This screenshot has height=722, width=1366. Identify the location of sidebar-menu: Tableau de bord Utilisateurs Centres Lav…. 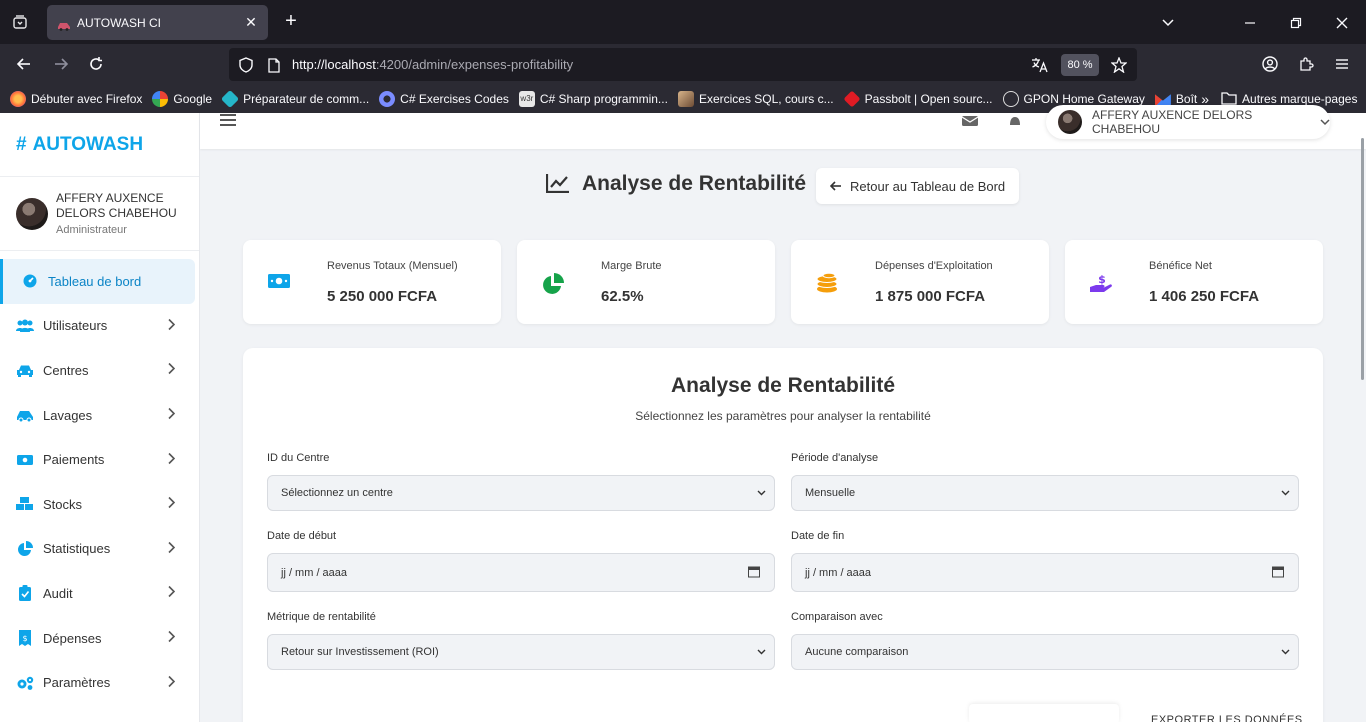
(99, 478).